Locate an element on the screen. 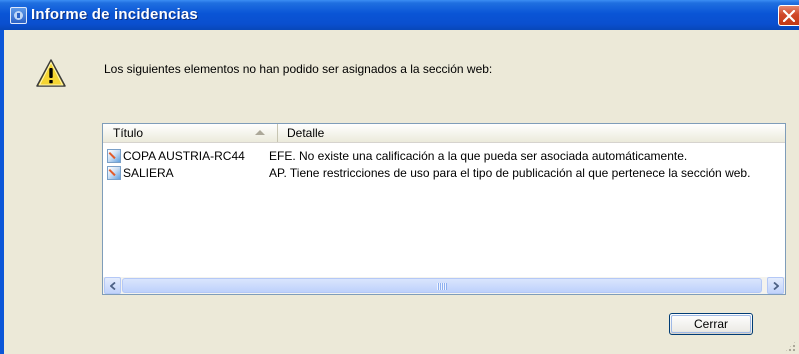 The width and height of the screenshot is (799, 354). sort-ascending-icon is located at coordinates (260, 132).